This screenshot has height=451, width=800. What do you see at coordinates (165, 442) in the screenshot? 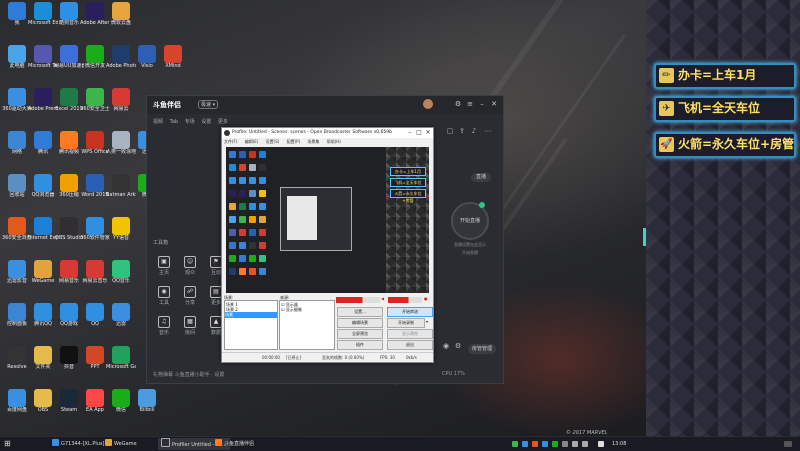
I see `obs-icon` at bounding box center [165, 442].